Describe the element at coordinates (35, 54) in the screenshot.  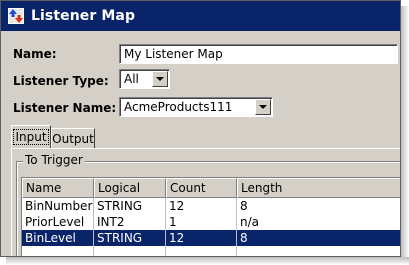
I see `name-label: Name:` at that location.